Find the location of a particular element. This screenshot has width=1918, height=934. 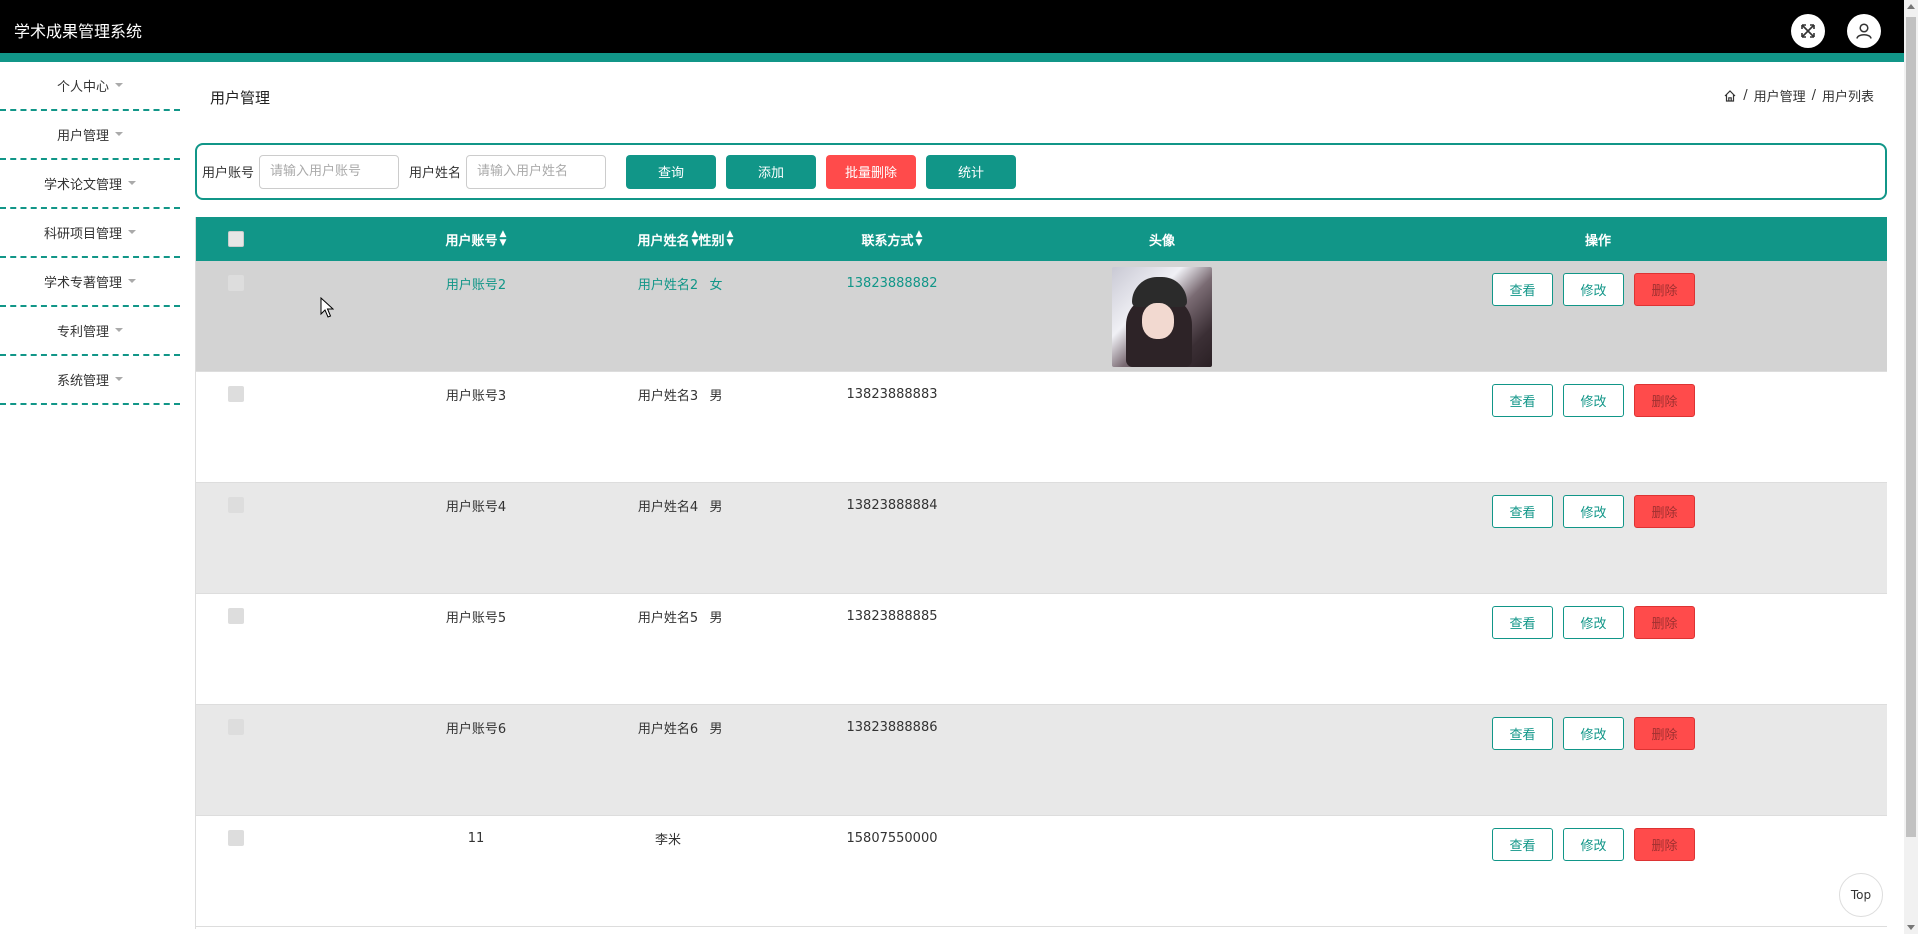

vertical-scrollbar is located at coordinates (1911, 467).